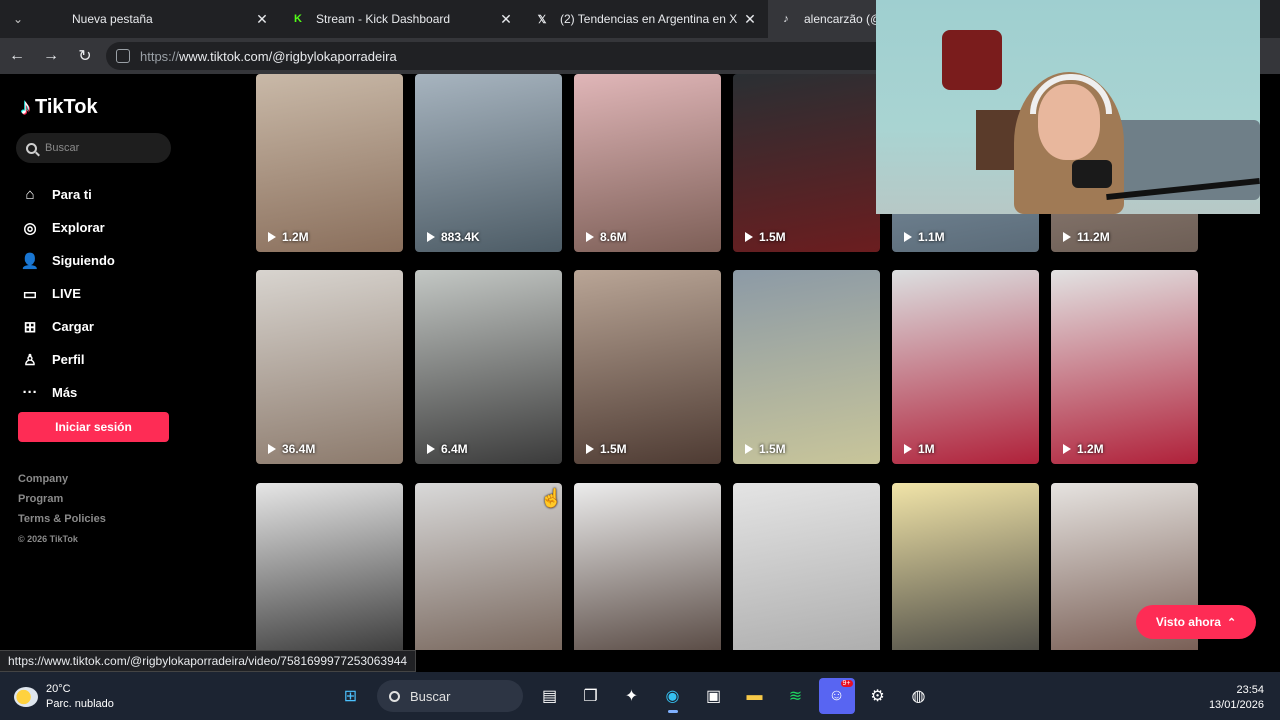 This screenshot has height=720, width=1280. I want to click on store-glyph: ▣, so click(713, 696).